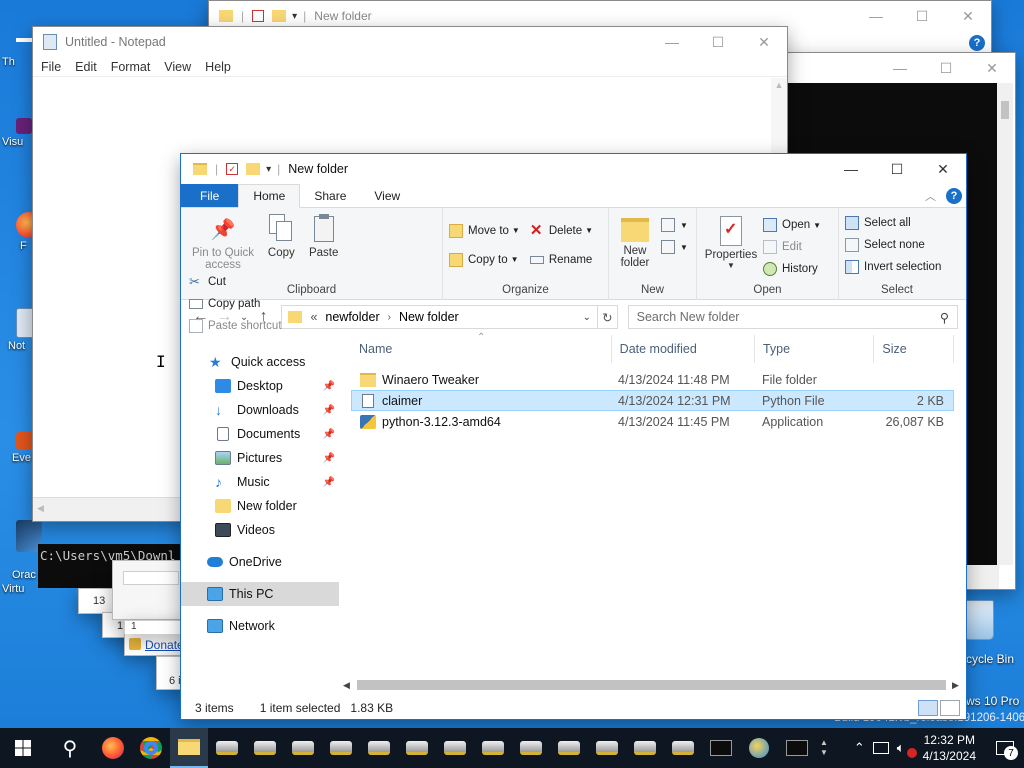  I want to click on tab-file: File, so click(210, 195).